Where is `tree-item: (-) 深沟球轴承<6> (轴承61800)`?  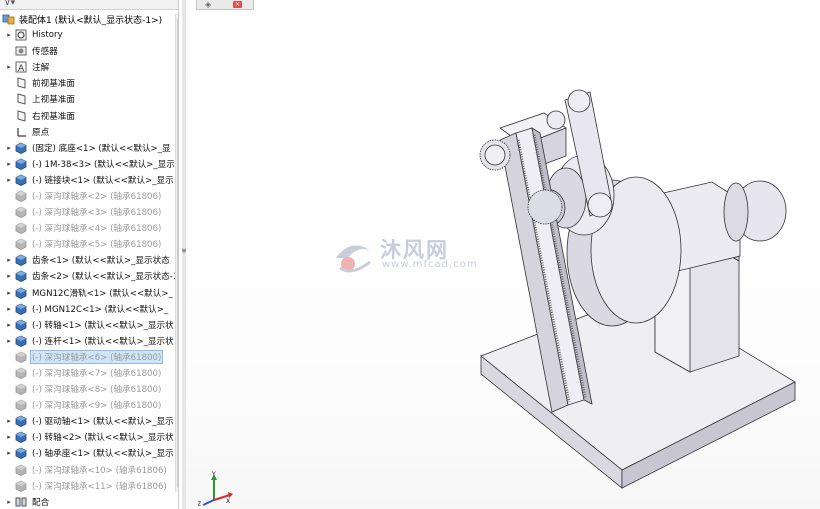
tree-item: (-) 深沟球轴承<6> (轴承61800) is located at coordinates (88, 357).